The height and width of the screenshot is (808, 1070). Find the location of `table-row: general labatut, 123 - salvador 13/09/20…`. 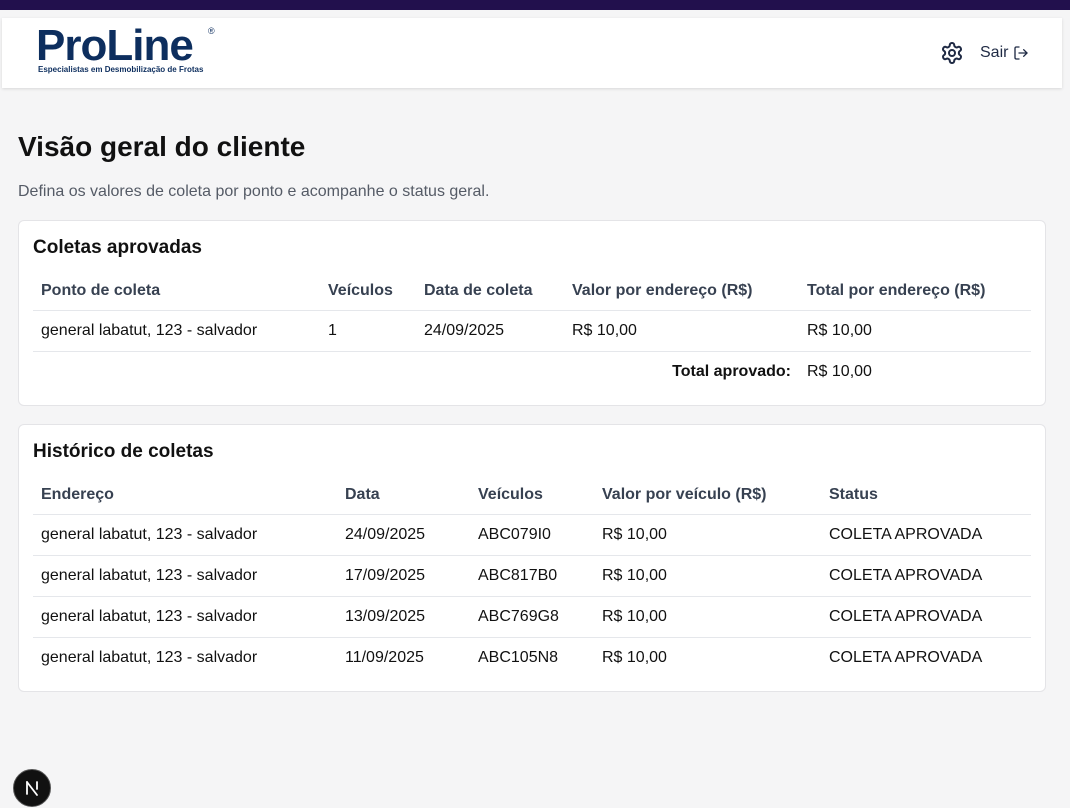

table-row: general labatut, 123 - salvador 13/09/20… is located at coordinates (532, 616).